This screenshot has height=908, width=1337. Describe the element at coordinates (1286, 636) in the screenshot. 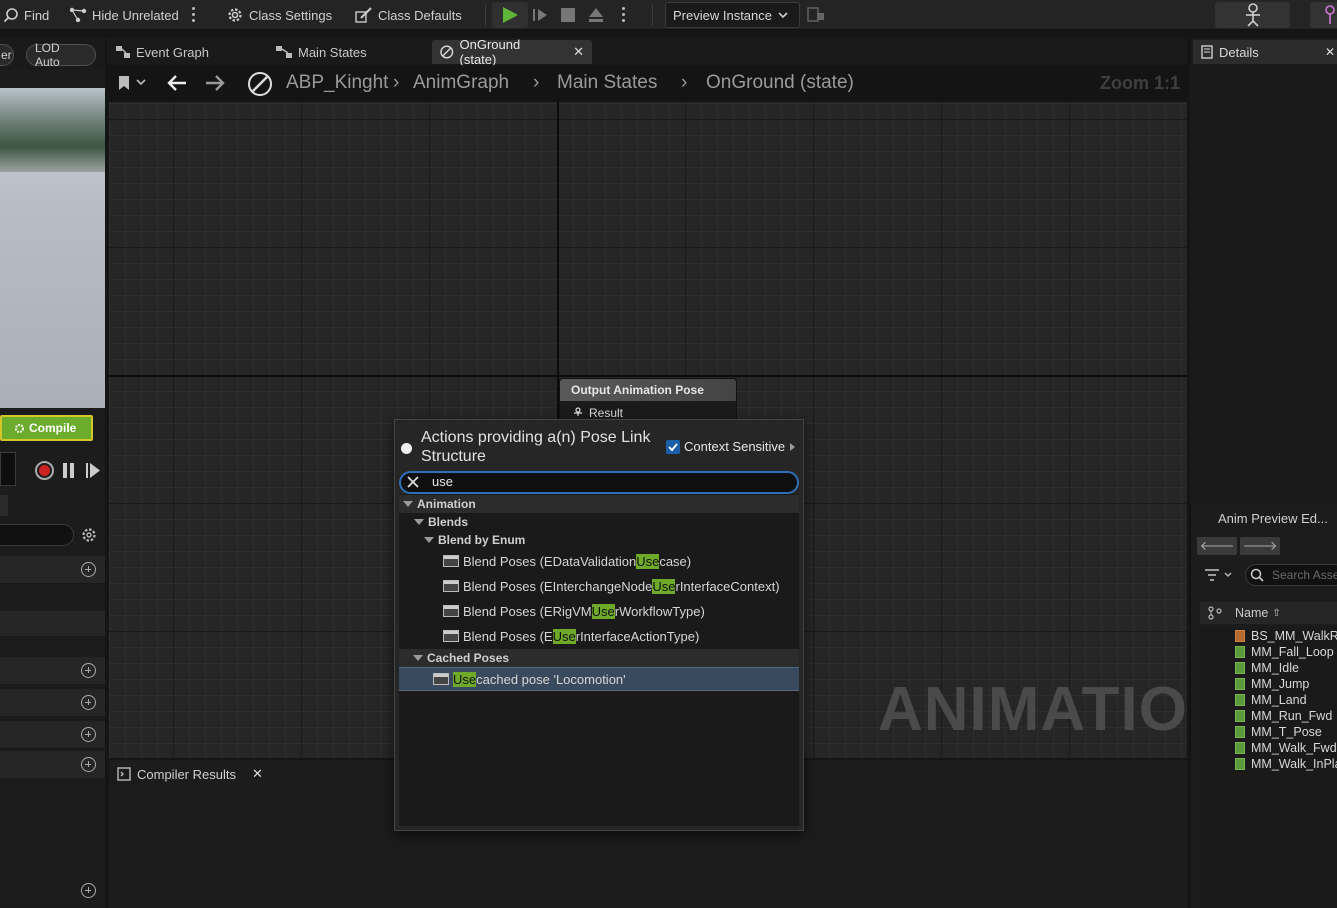

I see `asset-row: BS_MM_WalkRun` at that location.